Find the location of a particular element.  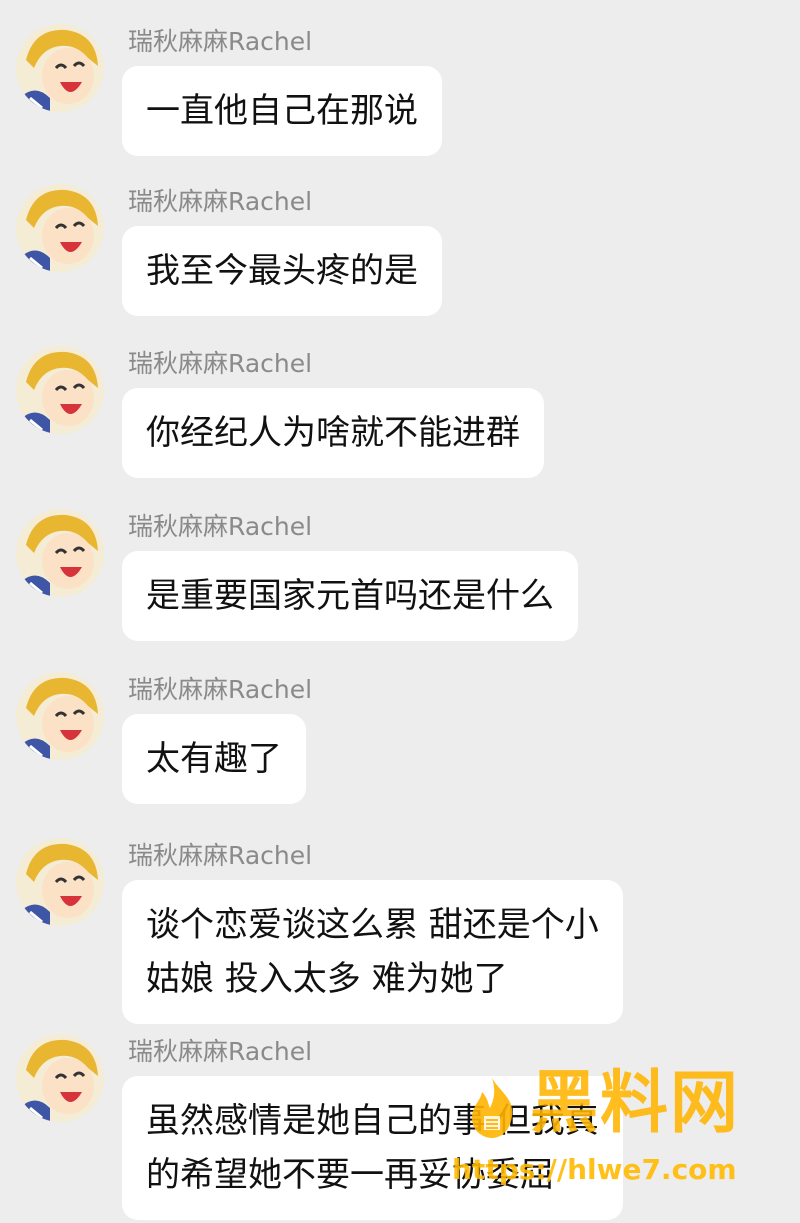

message-bubble: 你经纪人为啥就不能进群 is located at coordinates (333, 433).